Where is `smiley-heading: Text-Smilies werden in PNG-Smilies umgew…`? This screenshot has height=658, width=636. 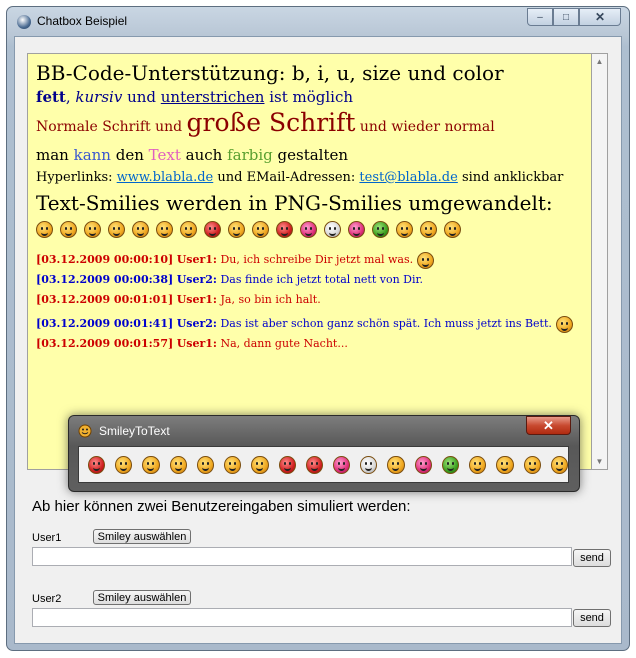 smiley-heading: Text-Smilies werden in PNG-Smilies umgew… is located at coordinates (294, 203).